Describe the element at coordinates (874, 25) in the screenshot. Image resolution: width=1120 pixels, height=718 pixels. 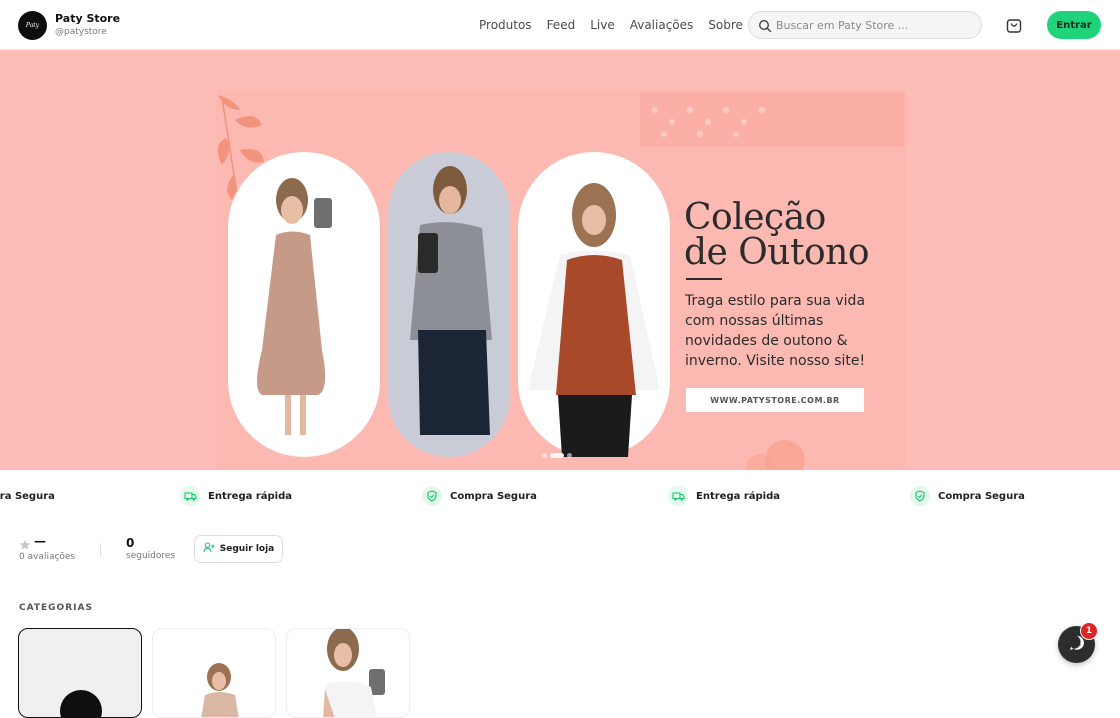
I see `search-input` at that location.